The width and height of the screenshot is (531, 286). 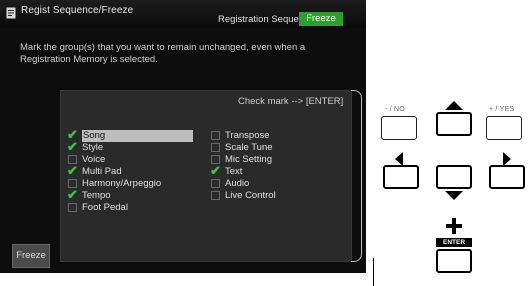 What do you see at coordinates (237, 183) in the screenshot?
I see `item-label: Audio` at bounding box center [237, 183].